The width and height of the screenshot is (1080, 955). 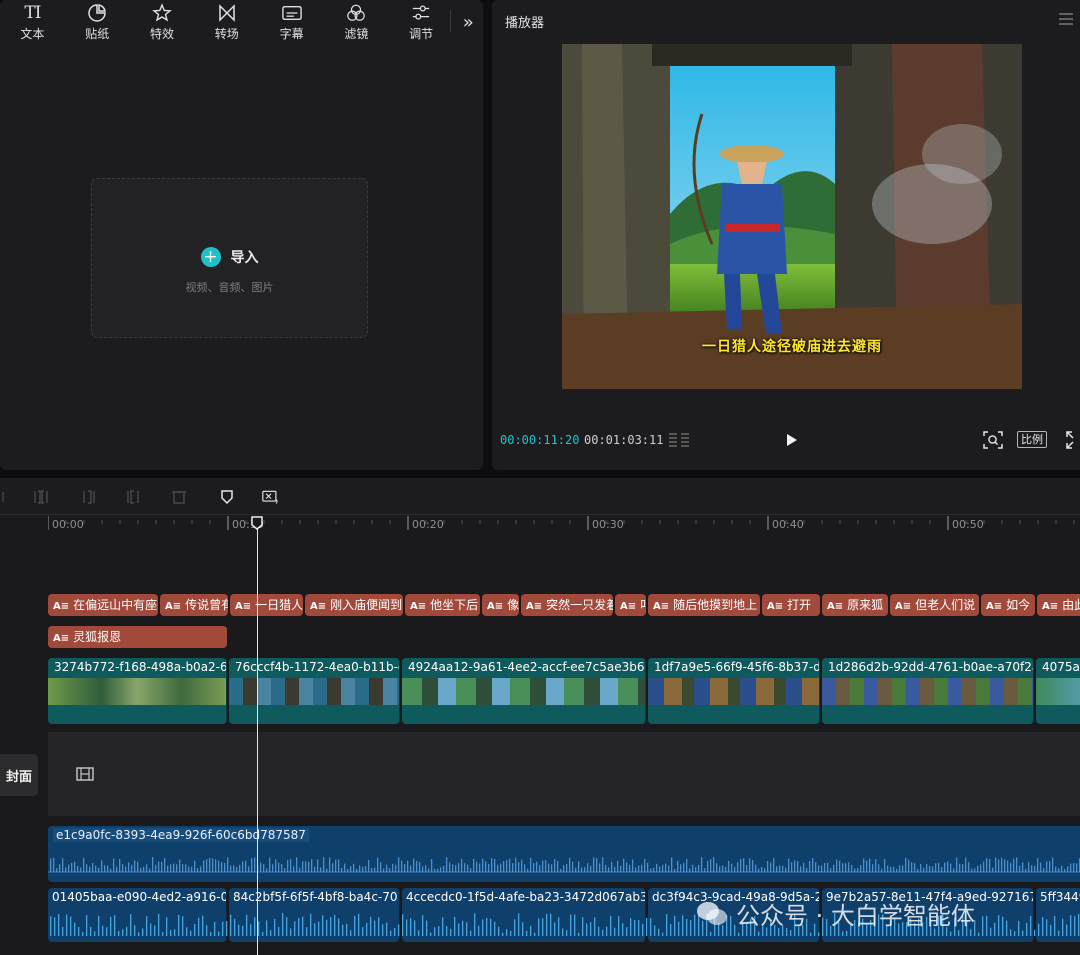 I want to click on caption-clip: A≡ 打开, so click(x=791, y=605).